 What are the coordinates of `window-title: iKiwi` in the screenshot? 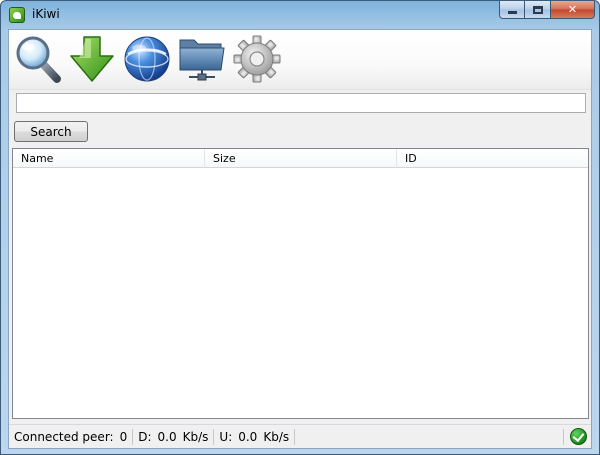 It's located at (46, 14).